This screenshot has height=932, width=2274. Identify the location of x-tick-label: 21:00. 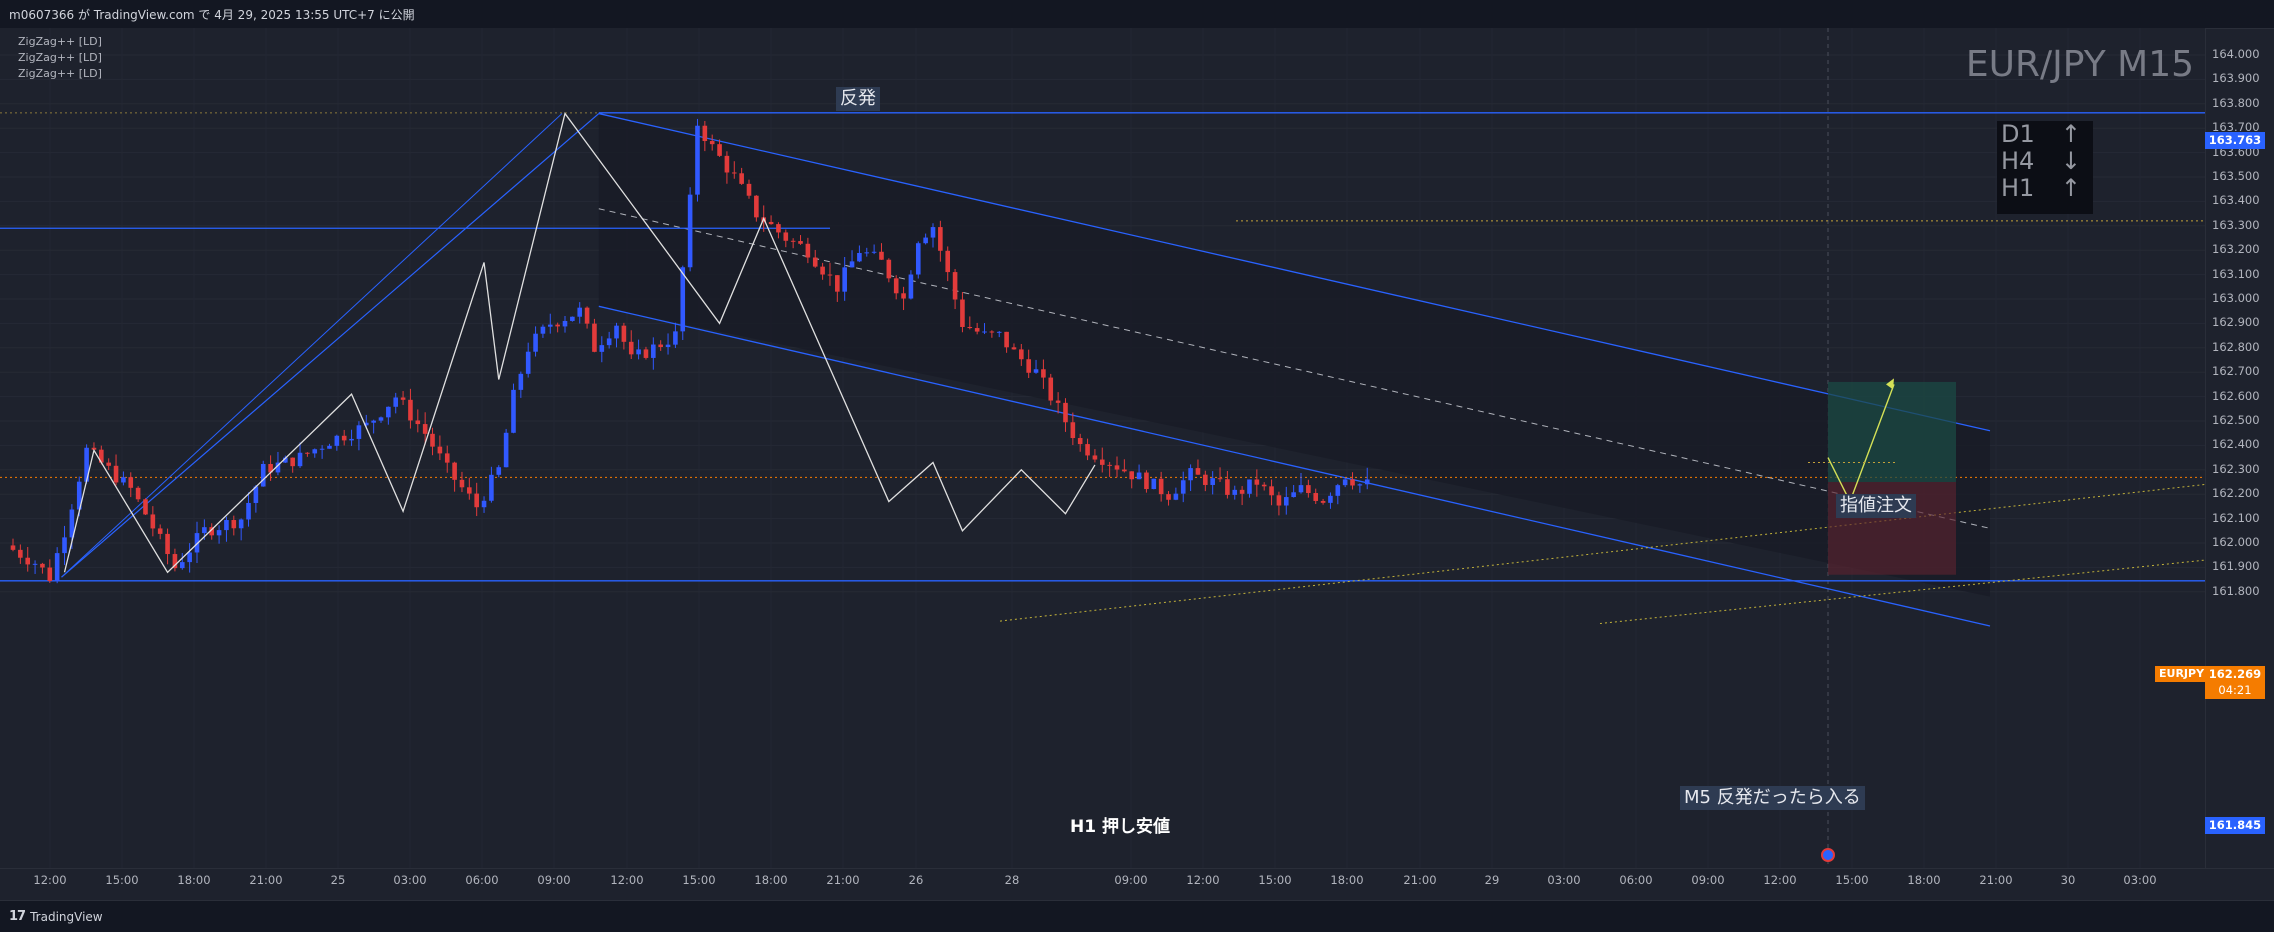
(1420, 880).